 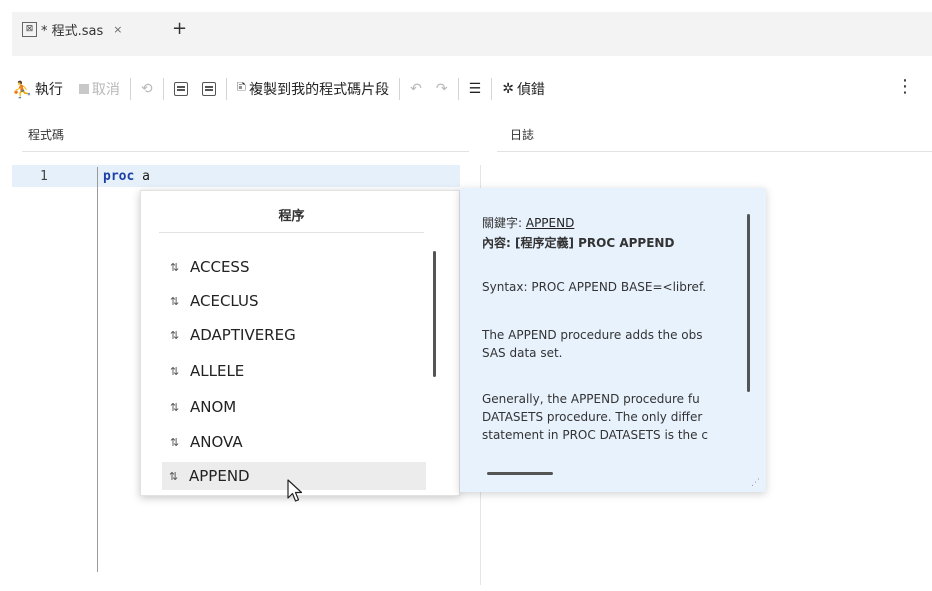 I want to click on cancel-label: 取消, so click(x=105, y=90).